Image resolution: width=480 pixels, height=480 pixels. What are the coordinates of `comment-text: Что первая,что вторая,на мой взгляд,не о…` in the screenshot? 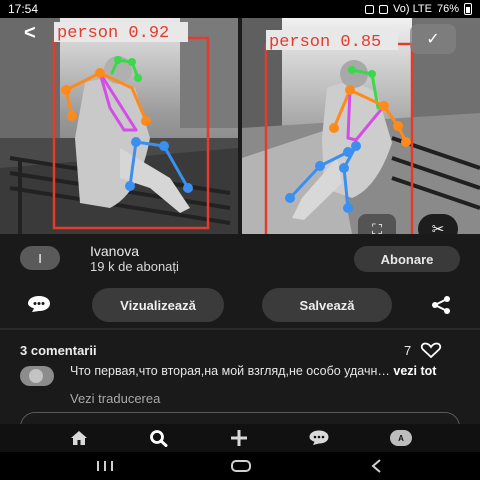 It's located at (265, 371).